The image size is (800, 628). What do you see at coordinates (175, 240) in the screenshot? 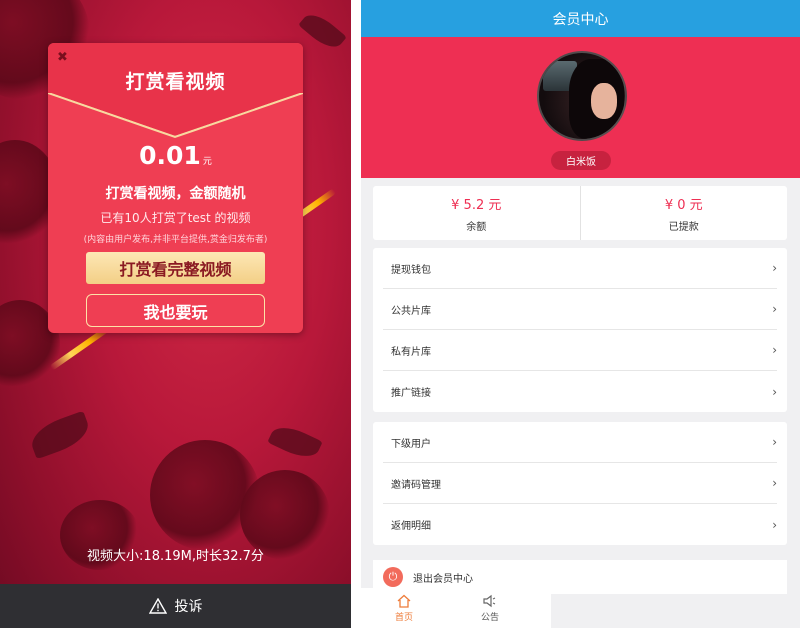
I see `disclaimer-text: (内容由用户发布,并非平台提供,赏金归发布者)` at bounding box center [175, 240].